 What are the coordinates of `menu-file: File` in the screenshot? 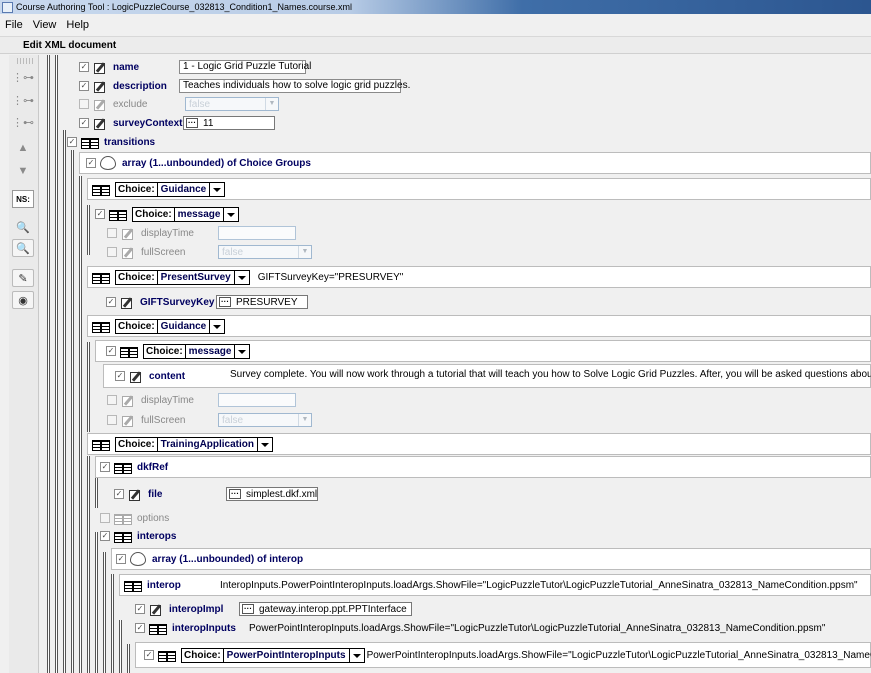 It's located at (14, 25).